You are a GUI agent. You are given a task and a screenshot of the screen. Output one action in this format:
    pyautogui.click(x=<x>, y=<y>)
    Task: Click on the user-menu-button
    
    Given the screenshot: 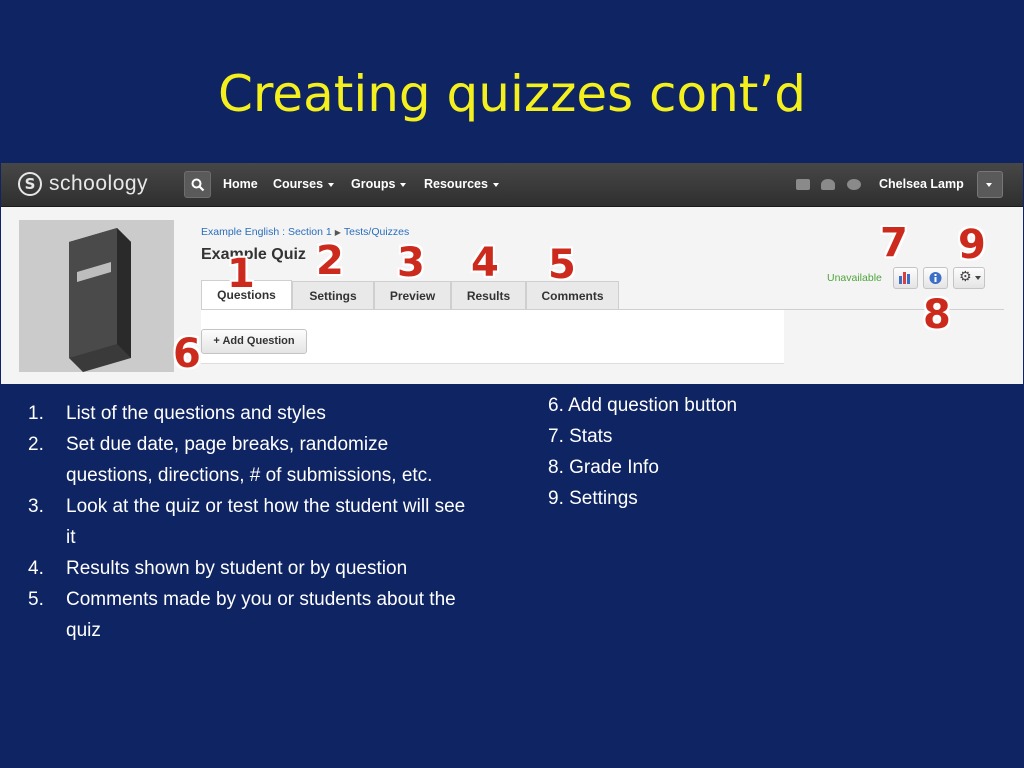 What is the action you would take?
    pyautogui.click(x=990, y=184)
    